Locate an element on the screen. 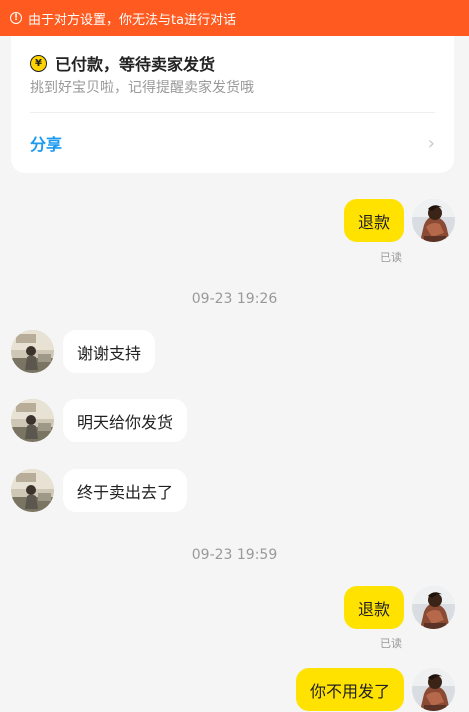 The width and height of the screenshot is (469, 712). chat-message-outgoing: 你不用发了 is located at coordinates (375, 689).